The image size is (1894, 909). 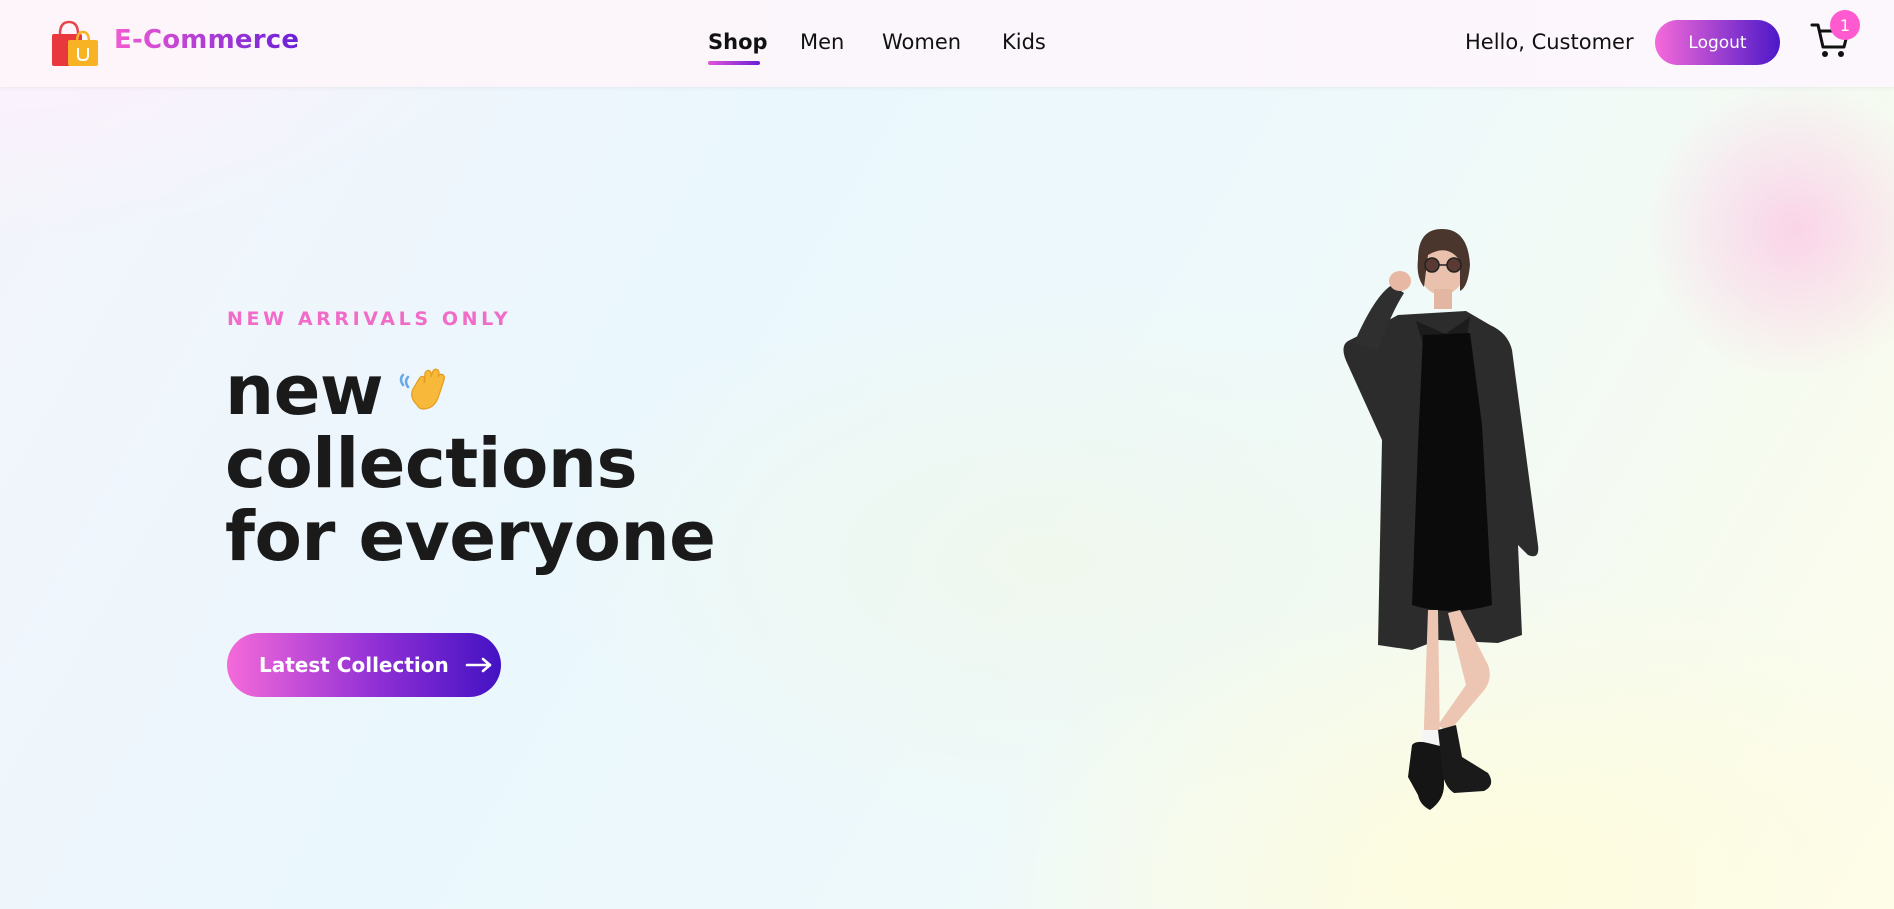 I want to click on headline-line-3: for everyone, so click(x=470, y=537).